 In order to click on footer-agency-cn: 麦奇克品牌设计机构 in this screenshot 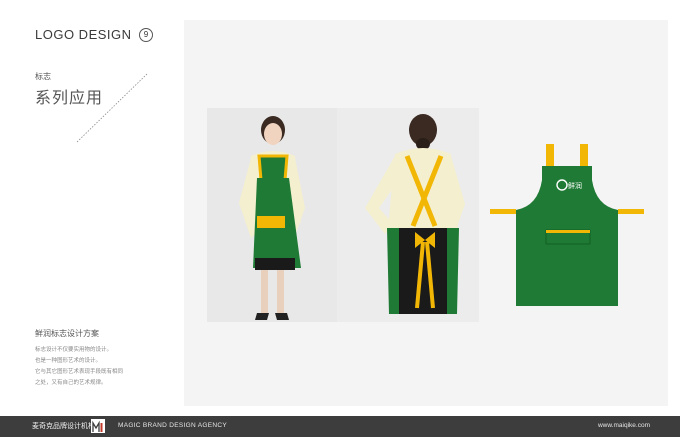, I will do `click(63, 426)`.